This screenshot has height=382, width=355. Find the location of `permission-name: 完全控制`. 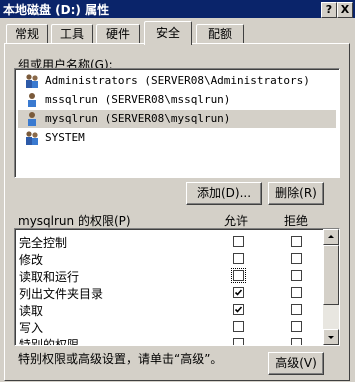

permission-name: 完全控制 is located at coordinates (43, 243).